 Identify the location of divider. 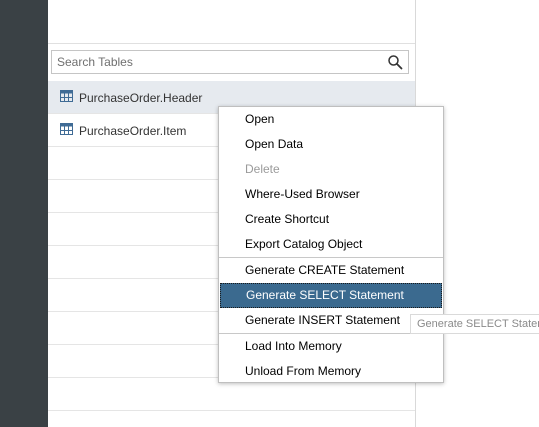
(231, 43).